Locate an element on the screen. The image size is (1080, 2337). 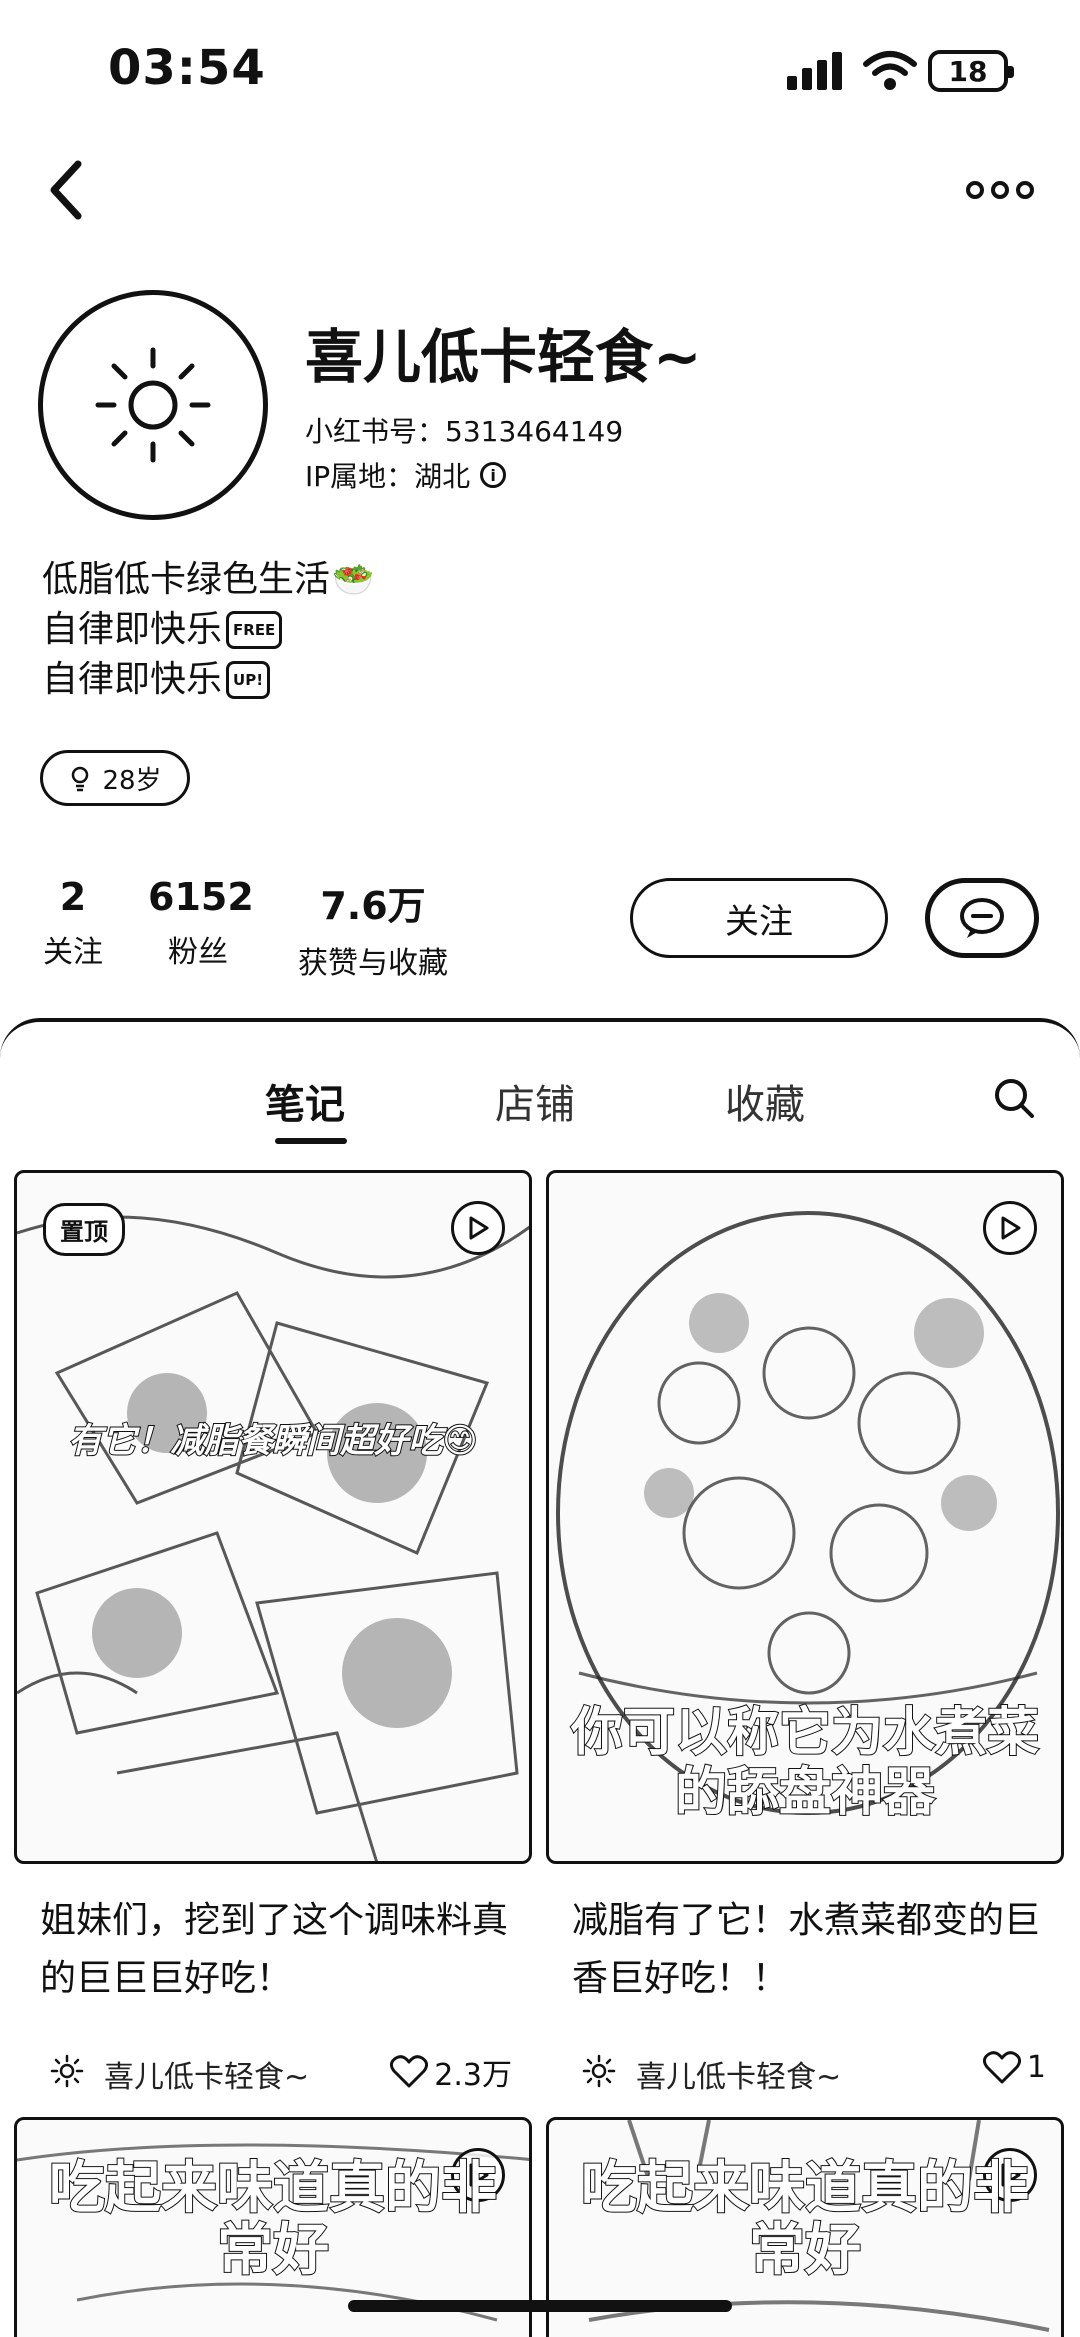
profile-ip-location: IP属地：湖北 i is located at coordinates (406, 475).